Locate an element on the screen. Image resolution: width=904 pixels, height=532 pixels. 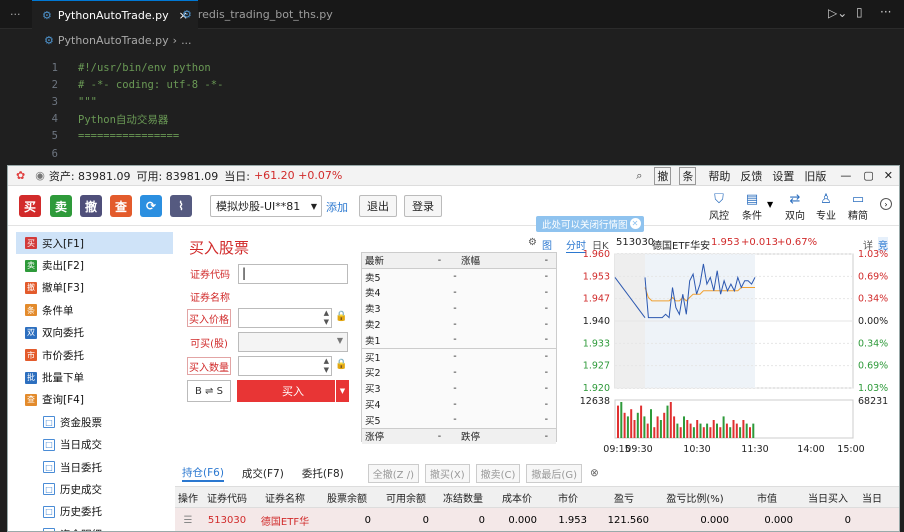
sidebar-item: 市市价委托 is located at coordinates (94, 355).